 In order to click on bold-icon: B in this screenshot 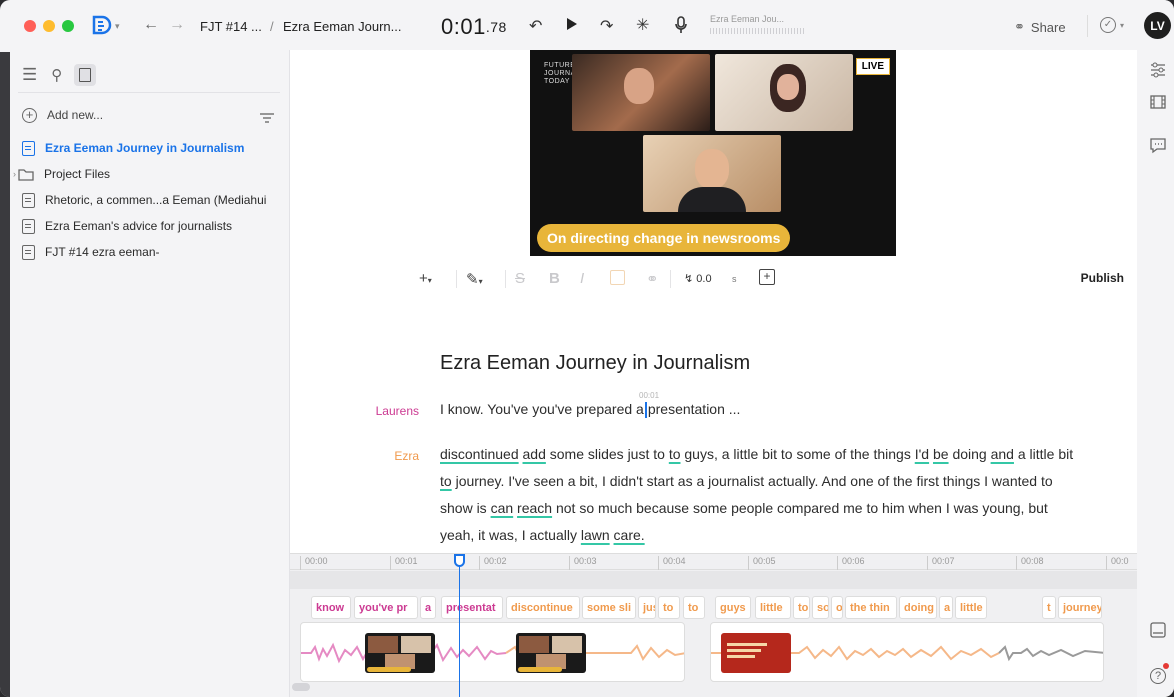, I will do `click(554, 278)`.